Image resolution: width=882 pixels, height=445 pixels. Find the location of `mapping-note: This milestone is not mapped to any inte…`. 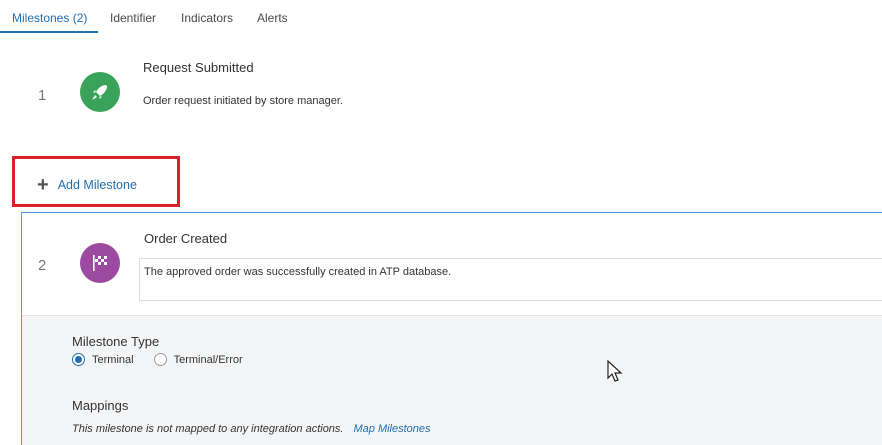

mapping-note: This milestone is not mapped to any inte… is located at coordinates (251, 429).